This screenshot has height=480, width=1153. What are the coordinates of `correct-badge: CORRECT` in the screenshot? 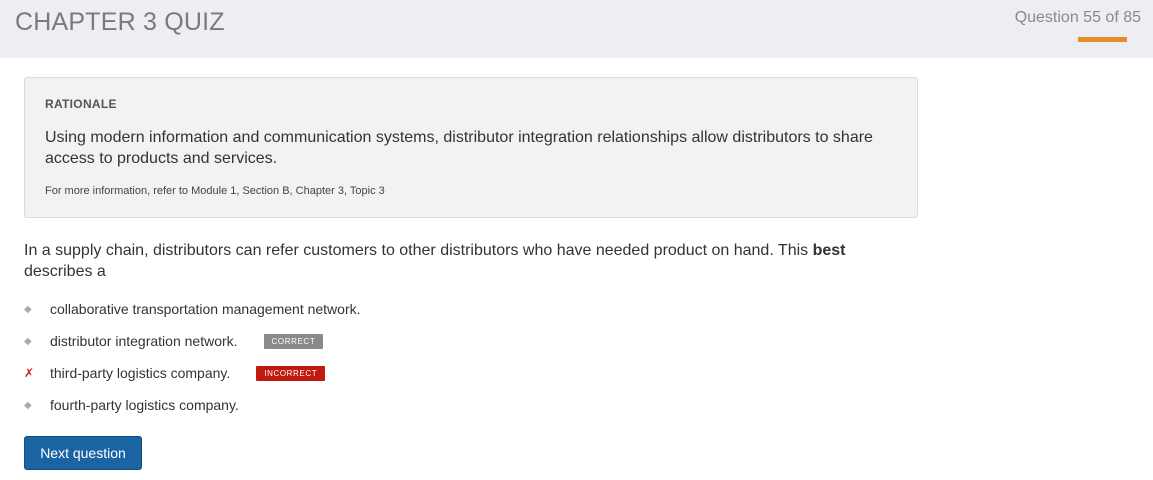 It's located at (293, 341).